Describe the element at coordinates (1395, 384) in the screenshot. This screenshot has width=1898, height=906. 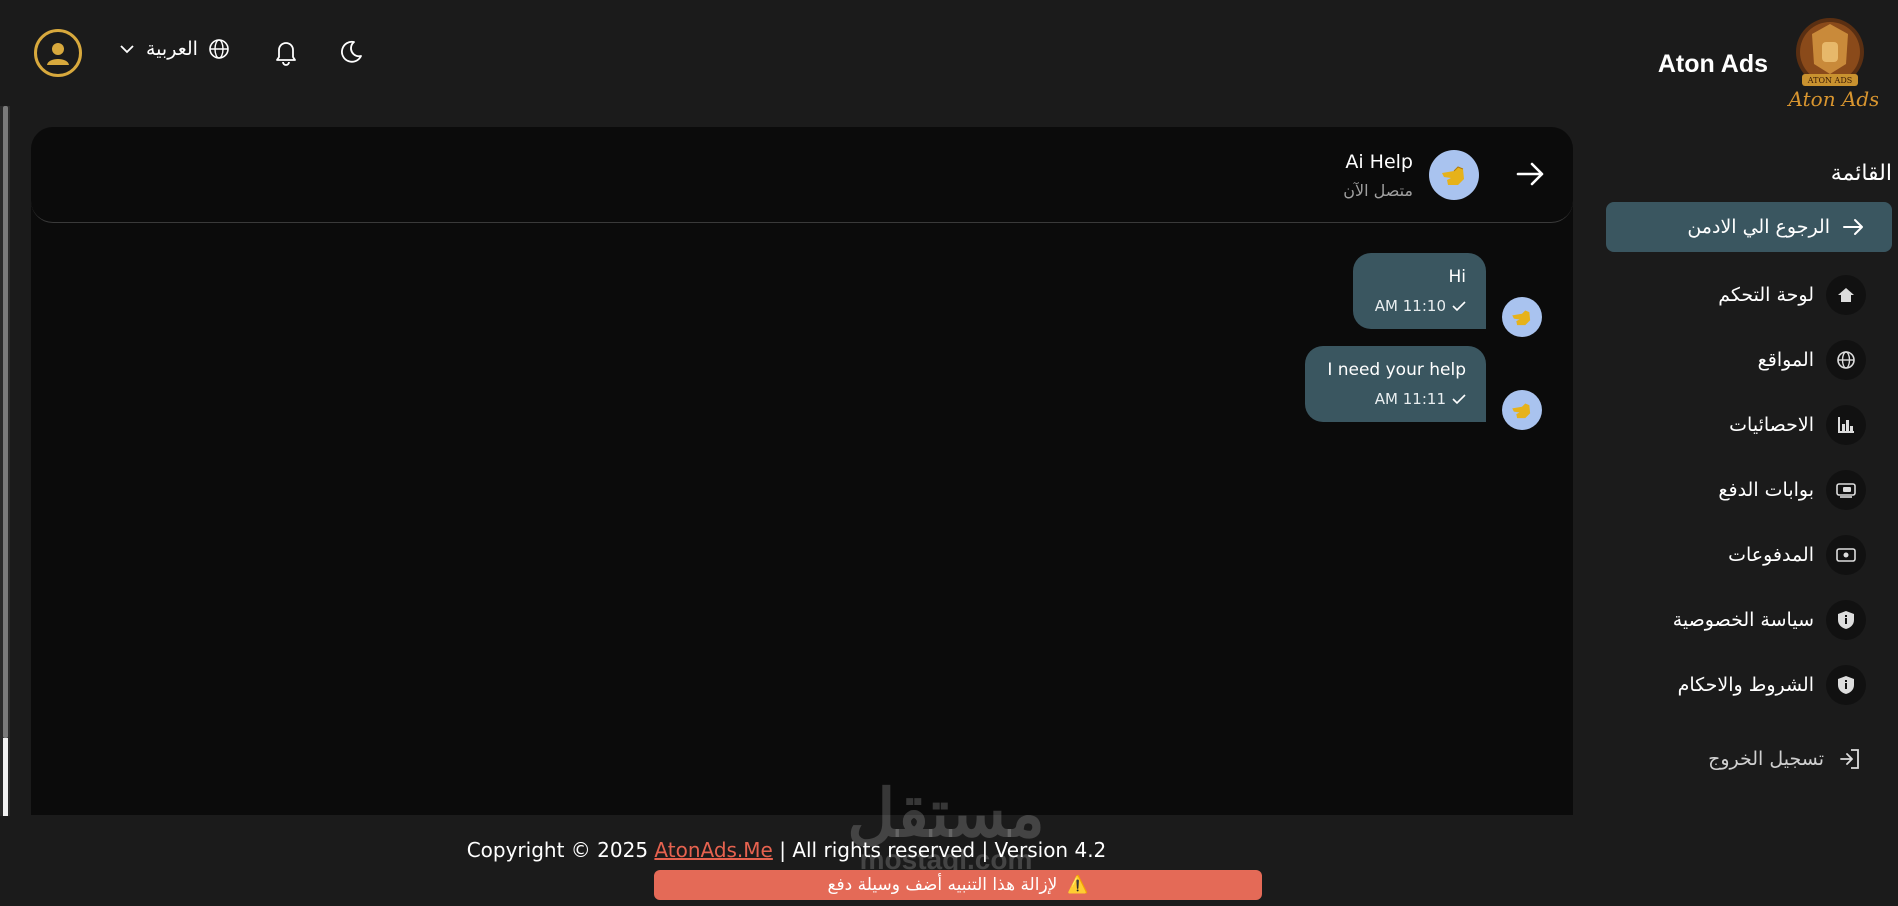
I see `message-bubble: I need your help AM 11:11` at that location.